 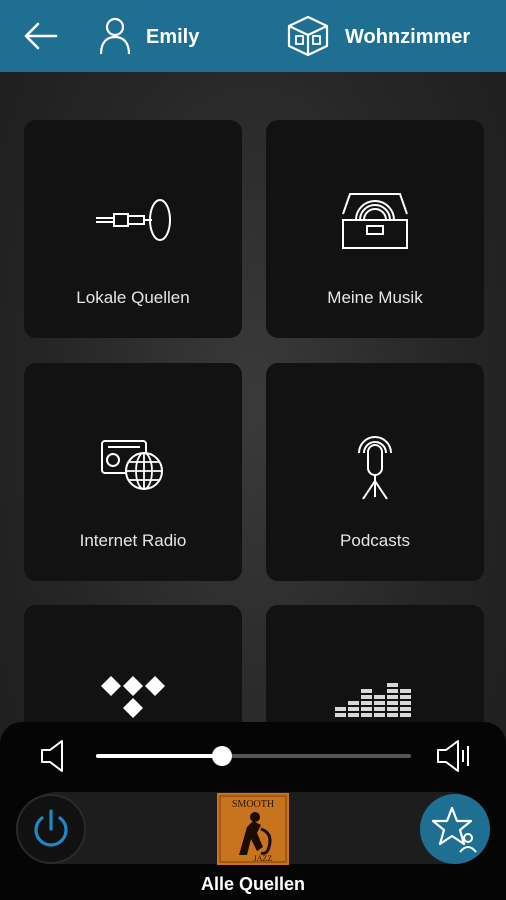 What do you see at coordinates (375, 221) in the screenshot?
I see `record-box-icon` at bounding box center [375, 221].